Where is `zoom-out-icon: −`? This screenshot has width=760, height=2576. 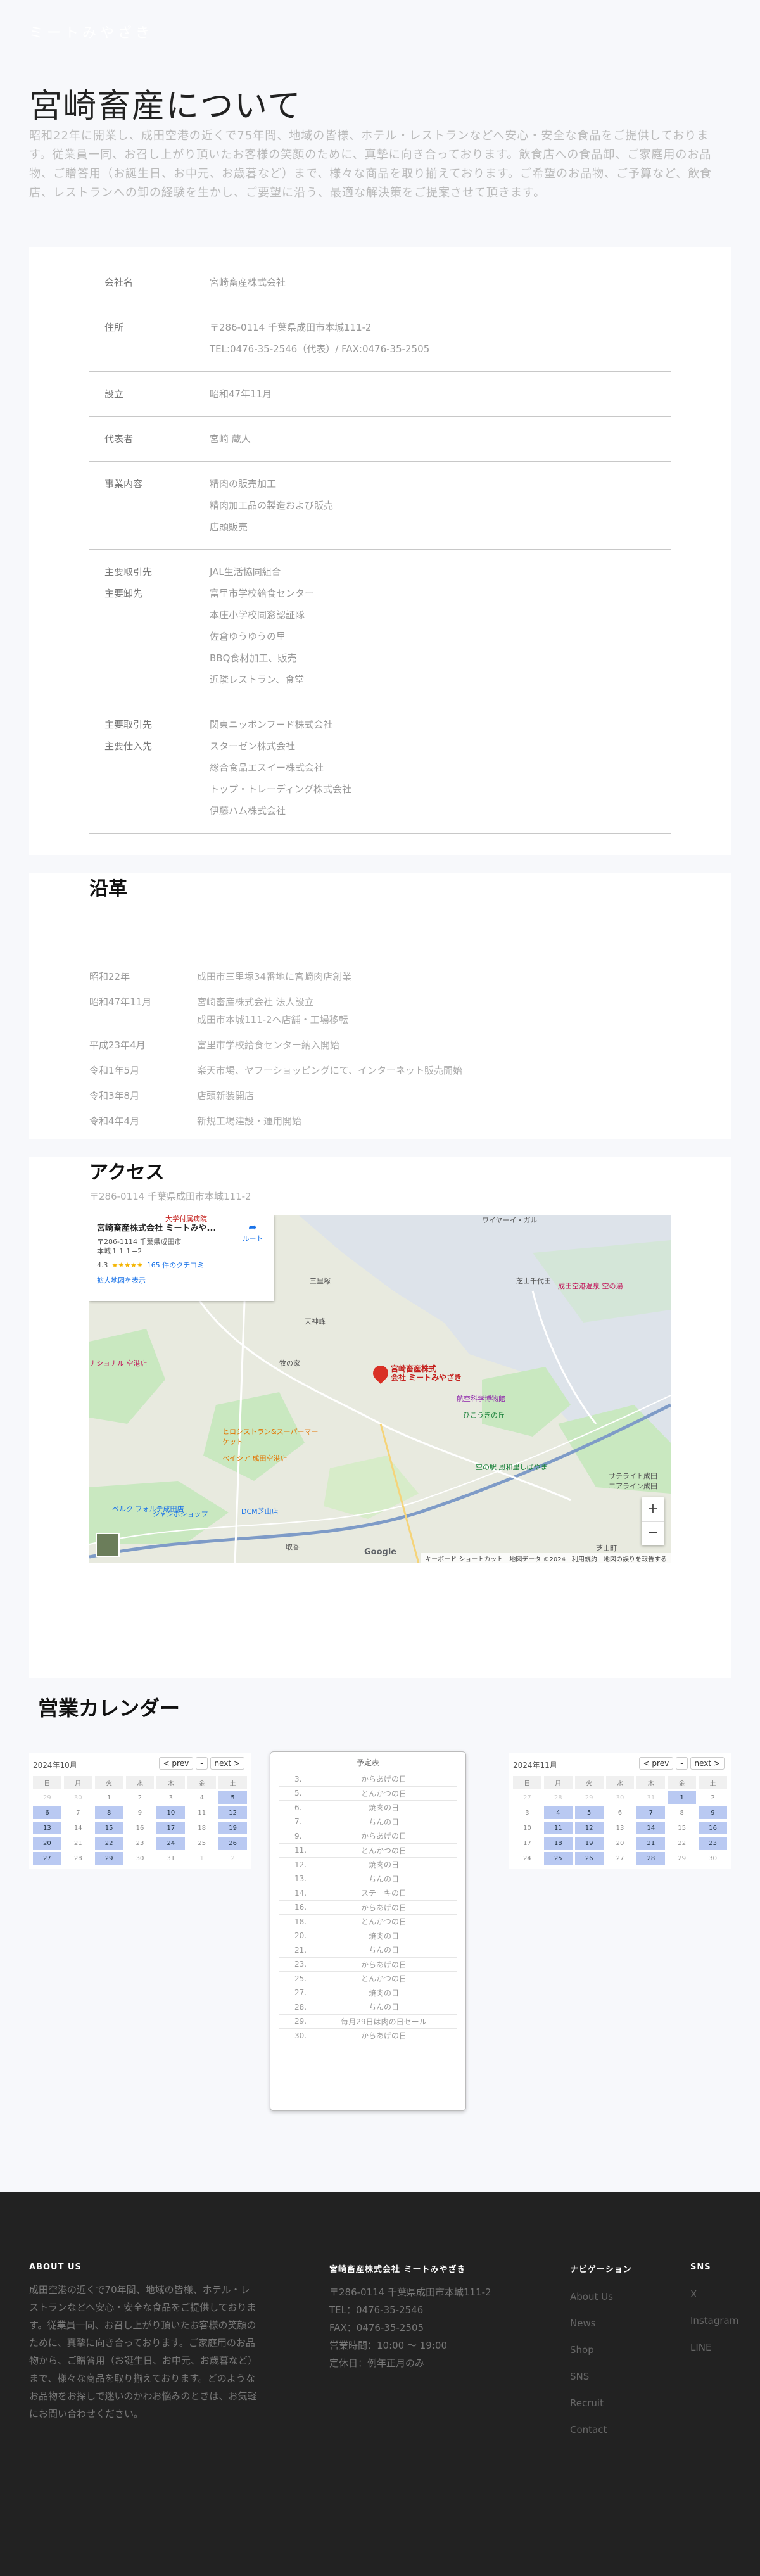
zoom-out-icon: − is located at coordinates (653, 1533).